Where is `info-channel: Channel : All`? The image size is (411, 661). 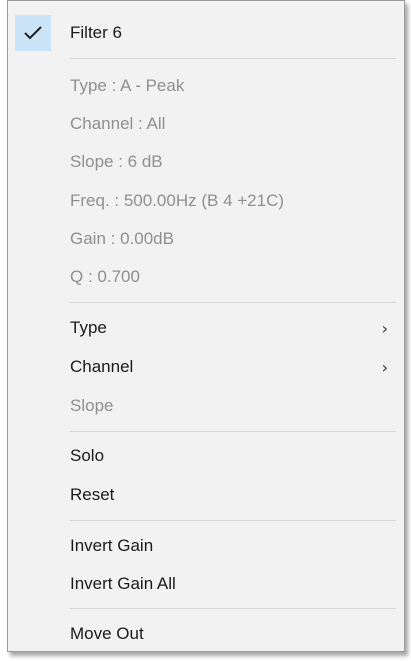
info-channel: Channel : All is located at coordinates (206, 124).